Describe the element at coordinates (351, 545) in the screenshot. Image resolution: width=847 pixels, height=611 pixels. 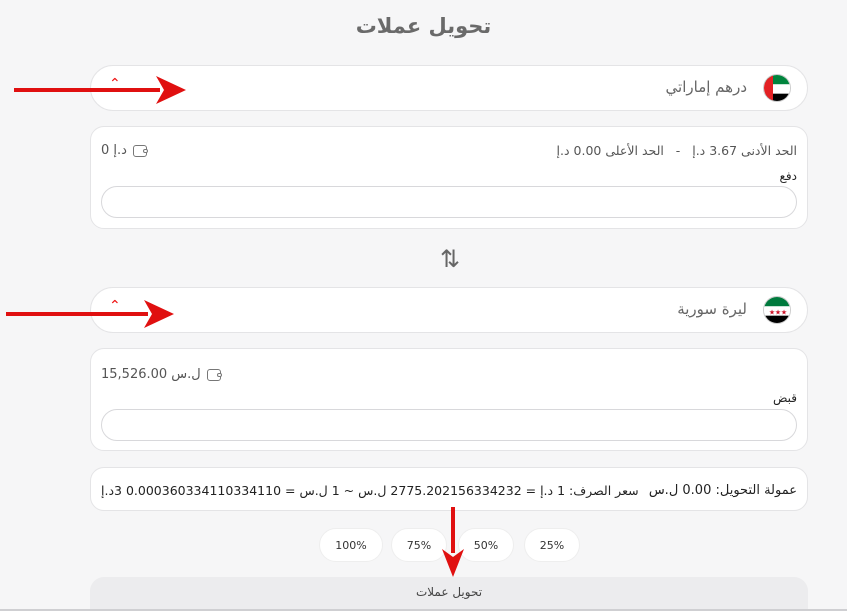
I see `percent-100-button: 100%` at that location.